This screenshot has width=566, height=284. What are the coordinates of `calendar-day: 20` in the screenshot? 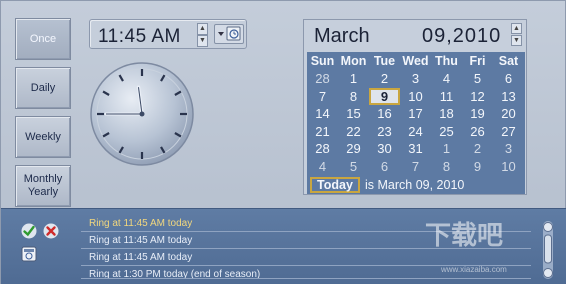 It's located at (508, 113).